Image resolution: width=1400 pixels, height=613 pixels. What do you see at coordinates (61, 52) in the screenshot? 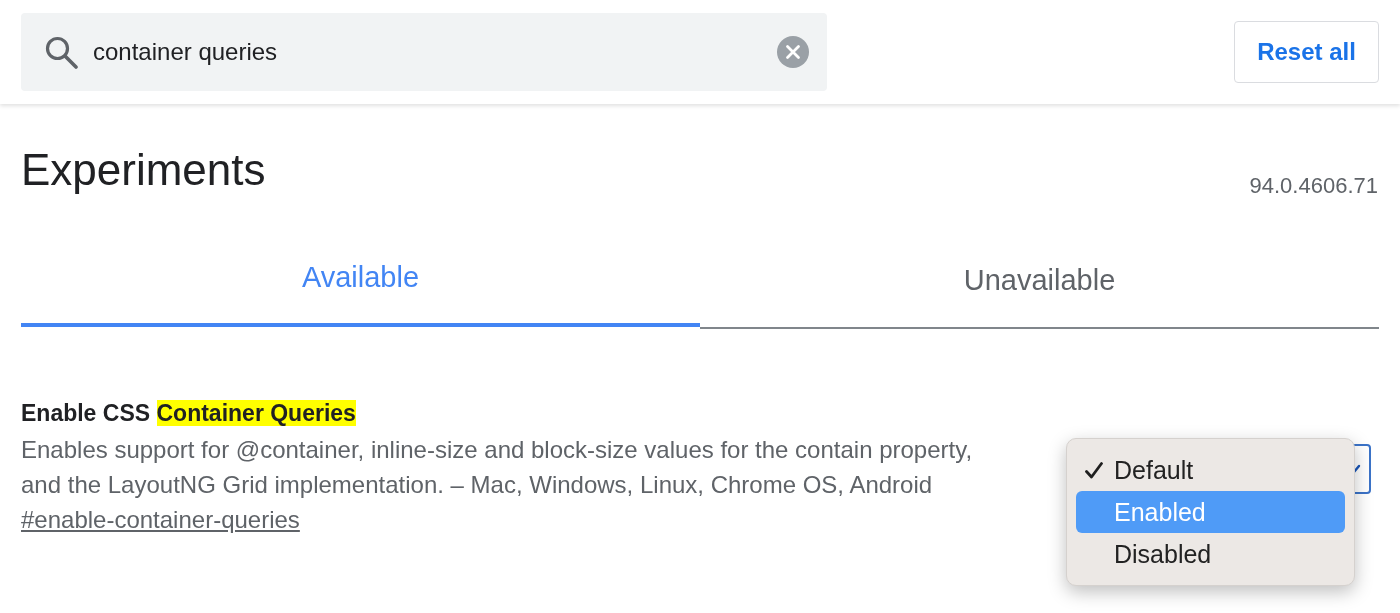
I see `search-icon` at bounding box center [61, 52].